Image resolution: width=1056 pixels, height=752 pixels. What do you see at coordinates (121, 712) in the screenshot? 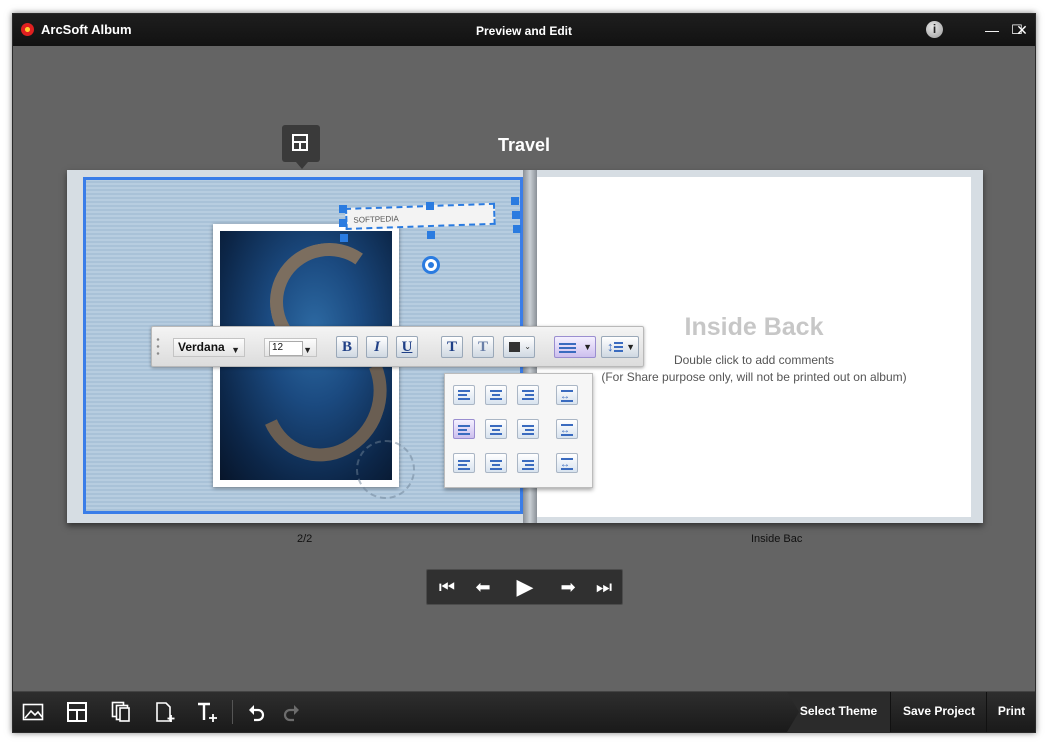
I see `pages-icon` at bounding box center [121, 712].